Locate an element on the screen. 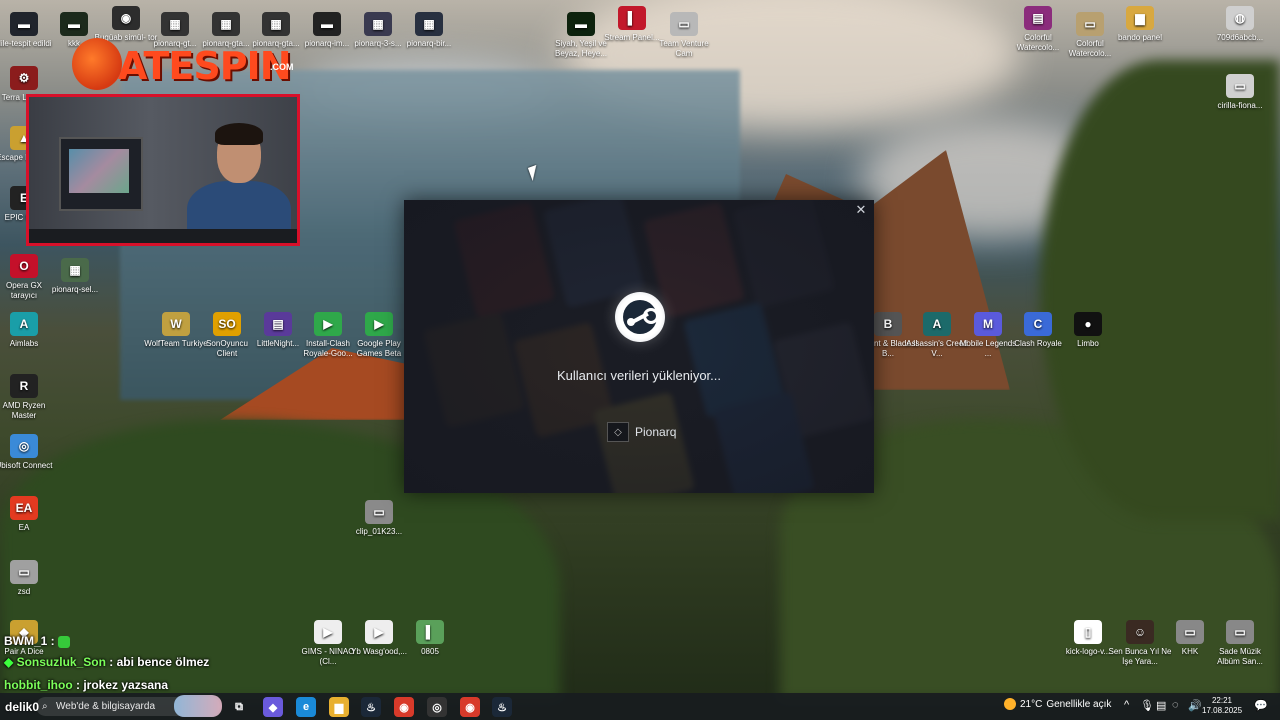 Image resolution: width=1280 pixels, height=720 pixels. desktop-icon: R AMD Ryzen Master is located at coordinates (28, 397).